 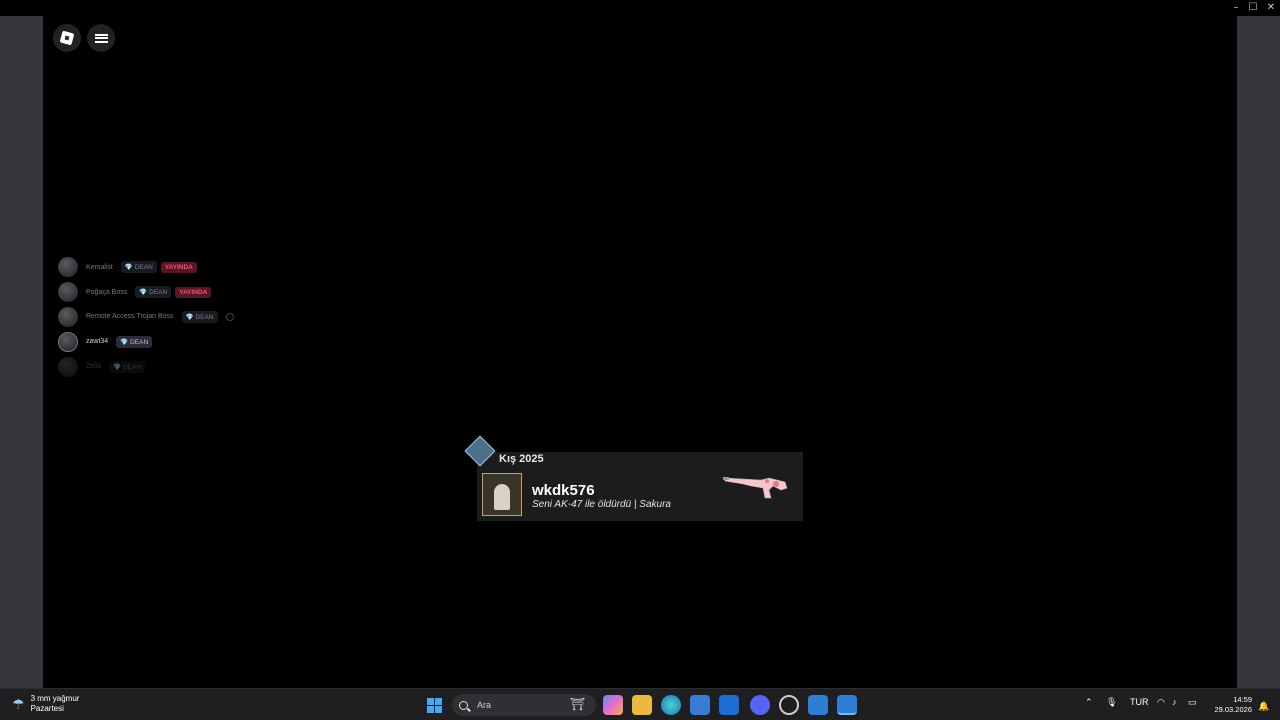 What do you see at coordinates (789, 705) in the screenshot?
I see `steam-icon` at bounding box center [789, 705].